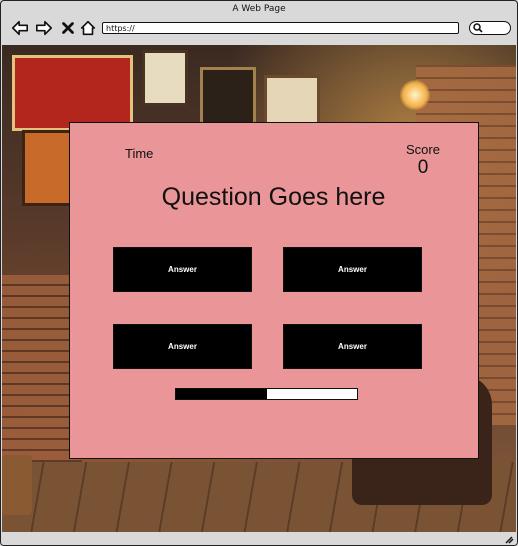 This screenshot has width=518, height=546. I want to click on score-label: Score, so click(423, 149).